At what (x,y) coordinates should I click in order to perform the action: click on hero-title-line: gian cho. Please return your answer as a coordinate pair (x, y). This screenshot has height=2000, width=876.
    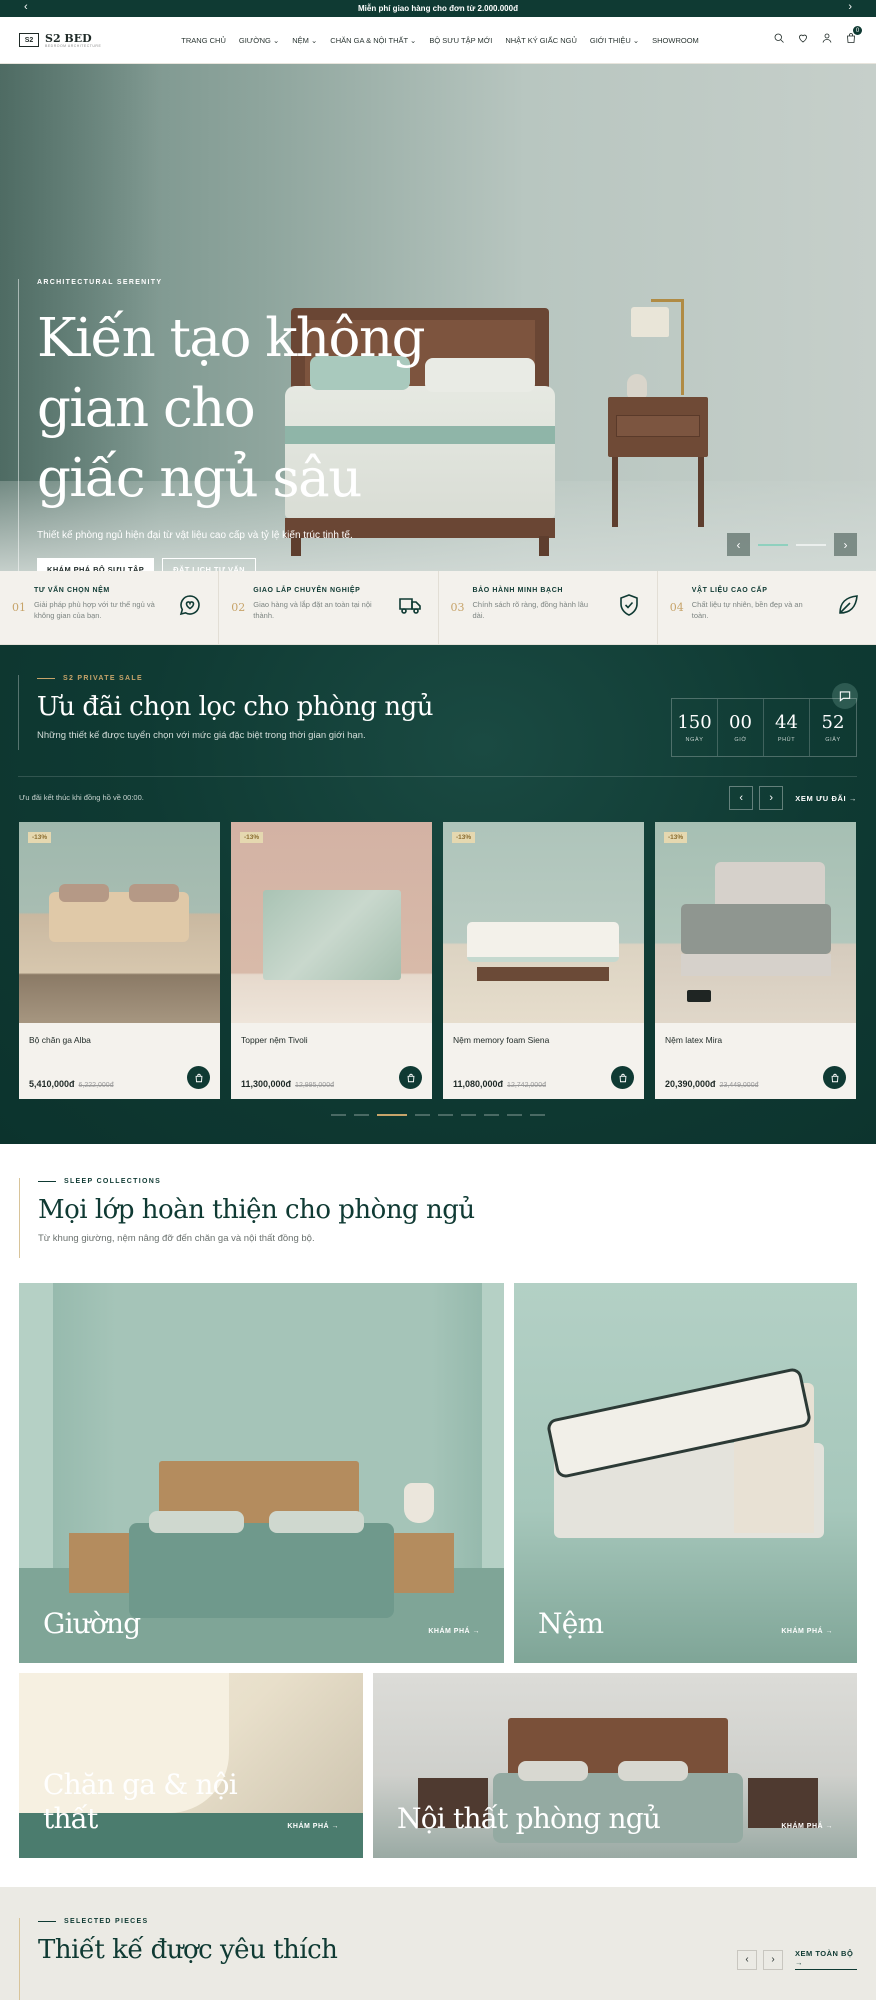
    Looking at the image, I should click on (146, 408).